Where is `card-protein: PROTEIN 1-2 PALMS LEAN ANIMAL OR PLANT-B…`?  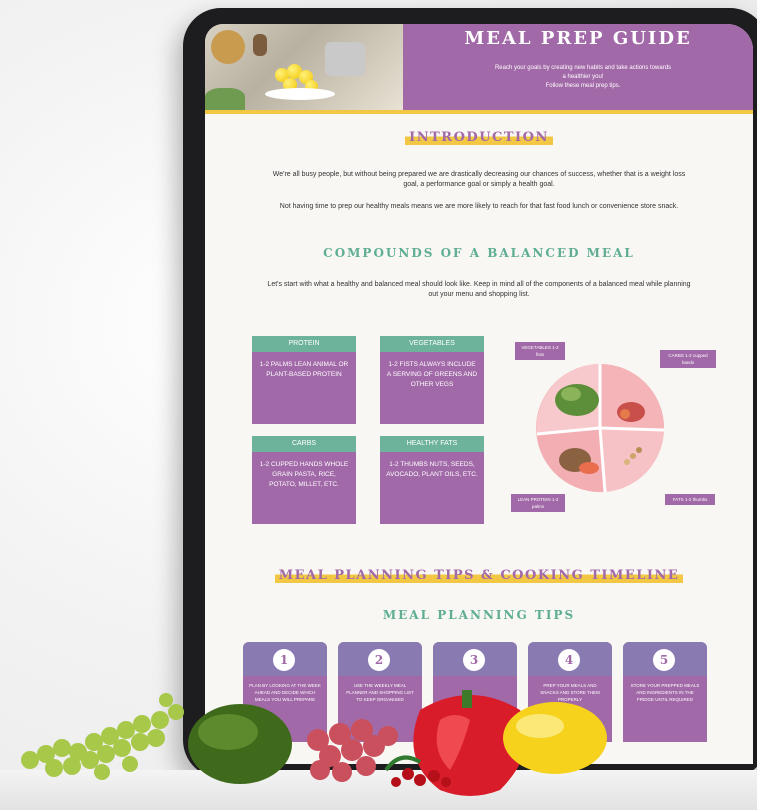
card-protein: PROTEIN 1-2 PALMS LEAN ANIMAL OR PLANT-B… is located at coordinates (304, 380).